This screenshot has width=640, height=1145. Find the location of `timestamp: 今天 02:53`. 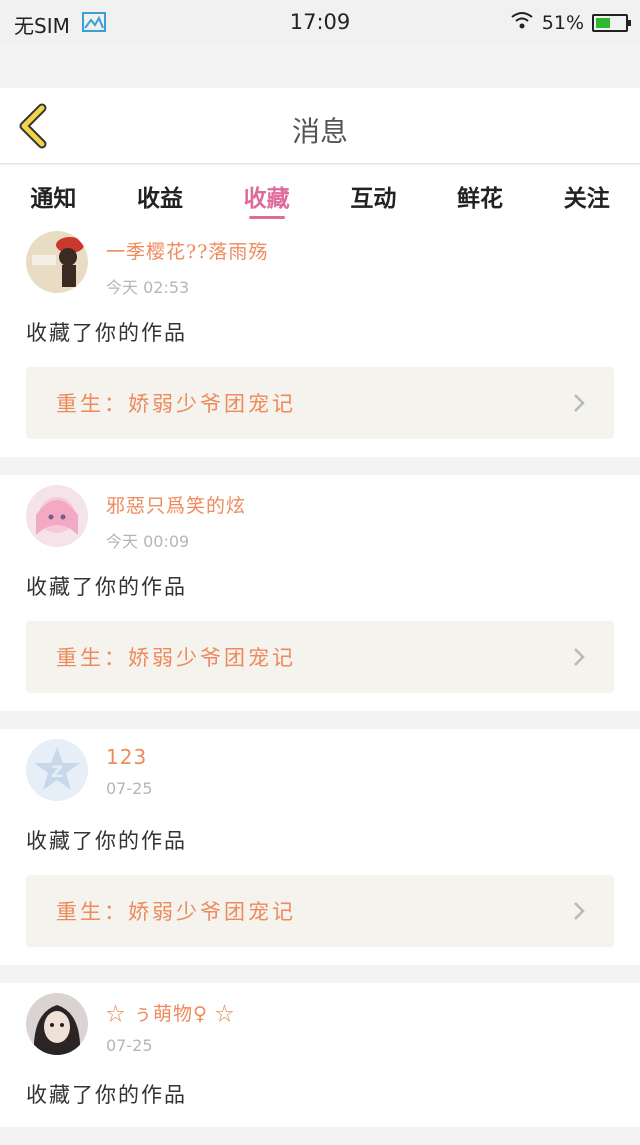

timestamp: 今天 02:53 is located at coordinates (148, 287).